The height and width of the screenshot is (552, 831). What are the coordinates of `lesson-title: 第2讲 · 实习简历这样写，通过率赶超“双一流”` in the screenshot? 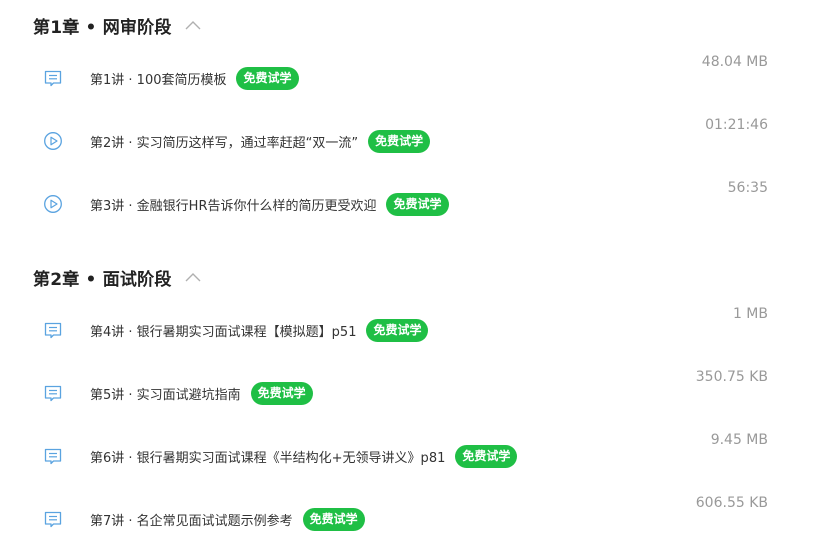 It's located at (224, 143).